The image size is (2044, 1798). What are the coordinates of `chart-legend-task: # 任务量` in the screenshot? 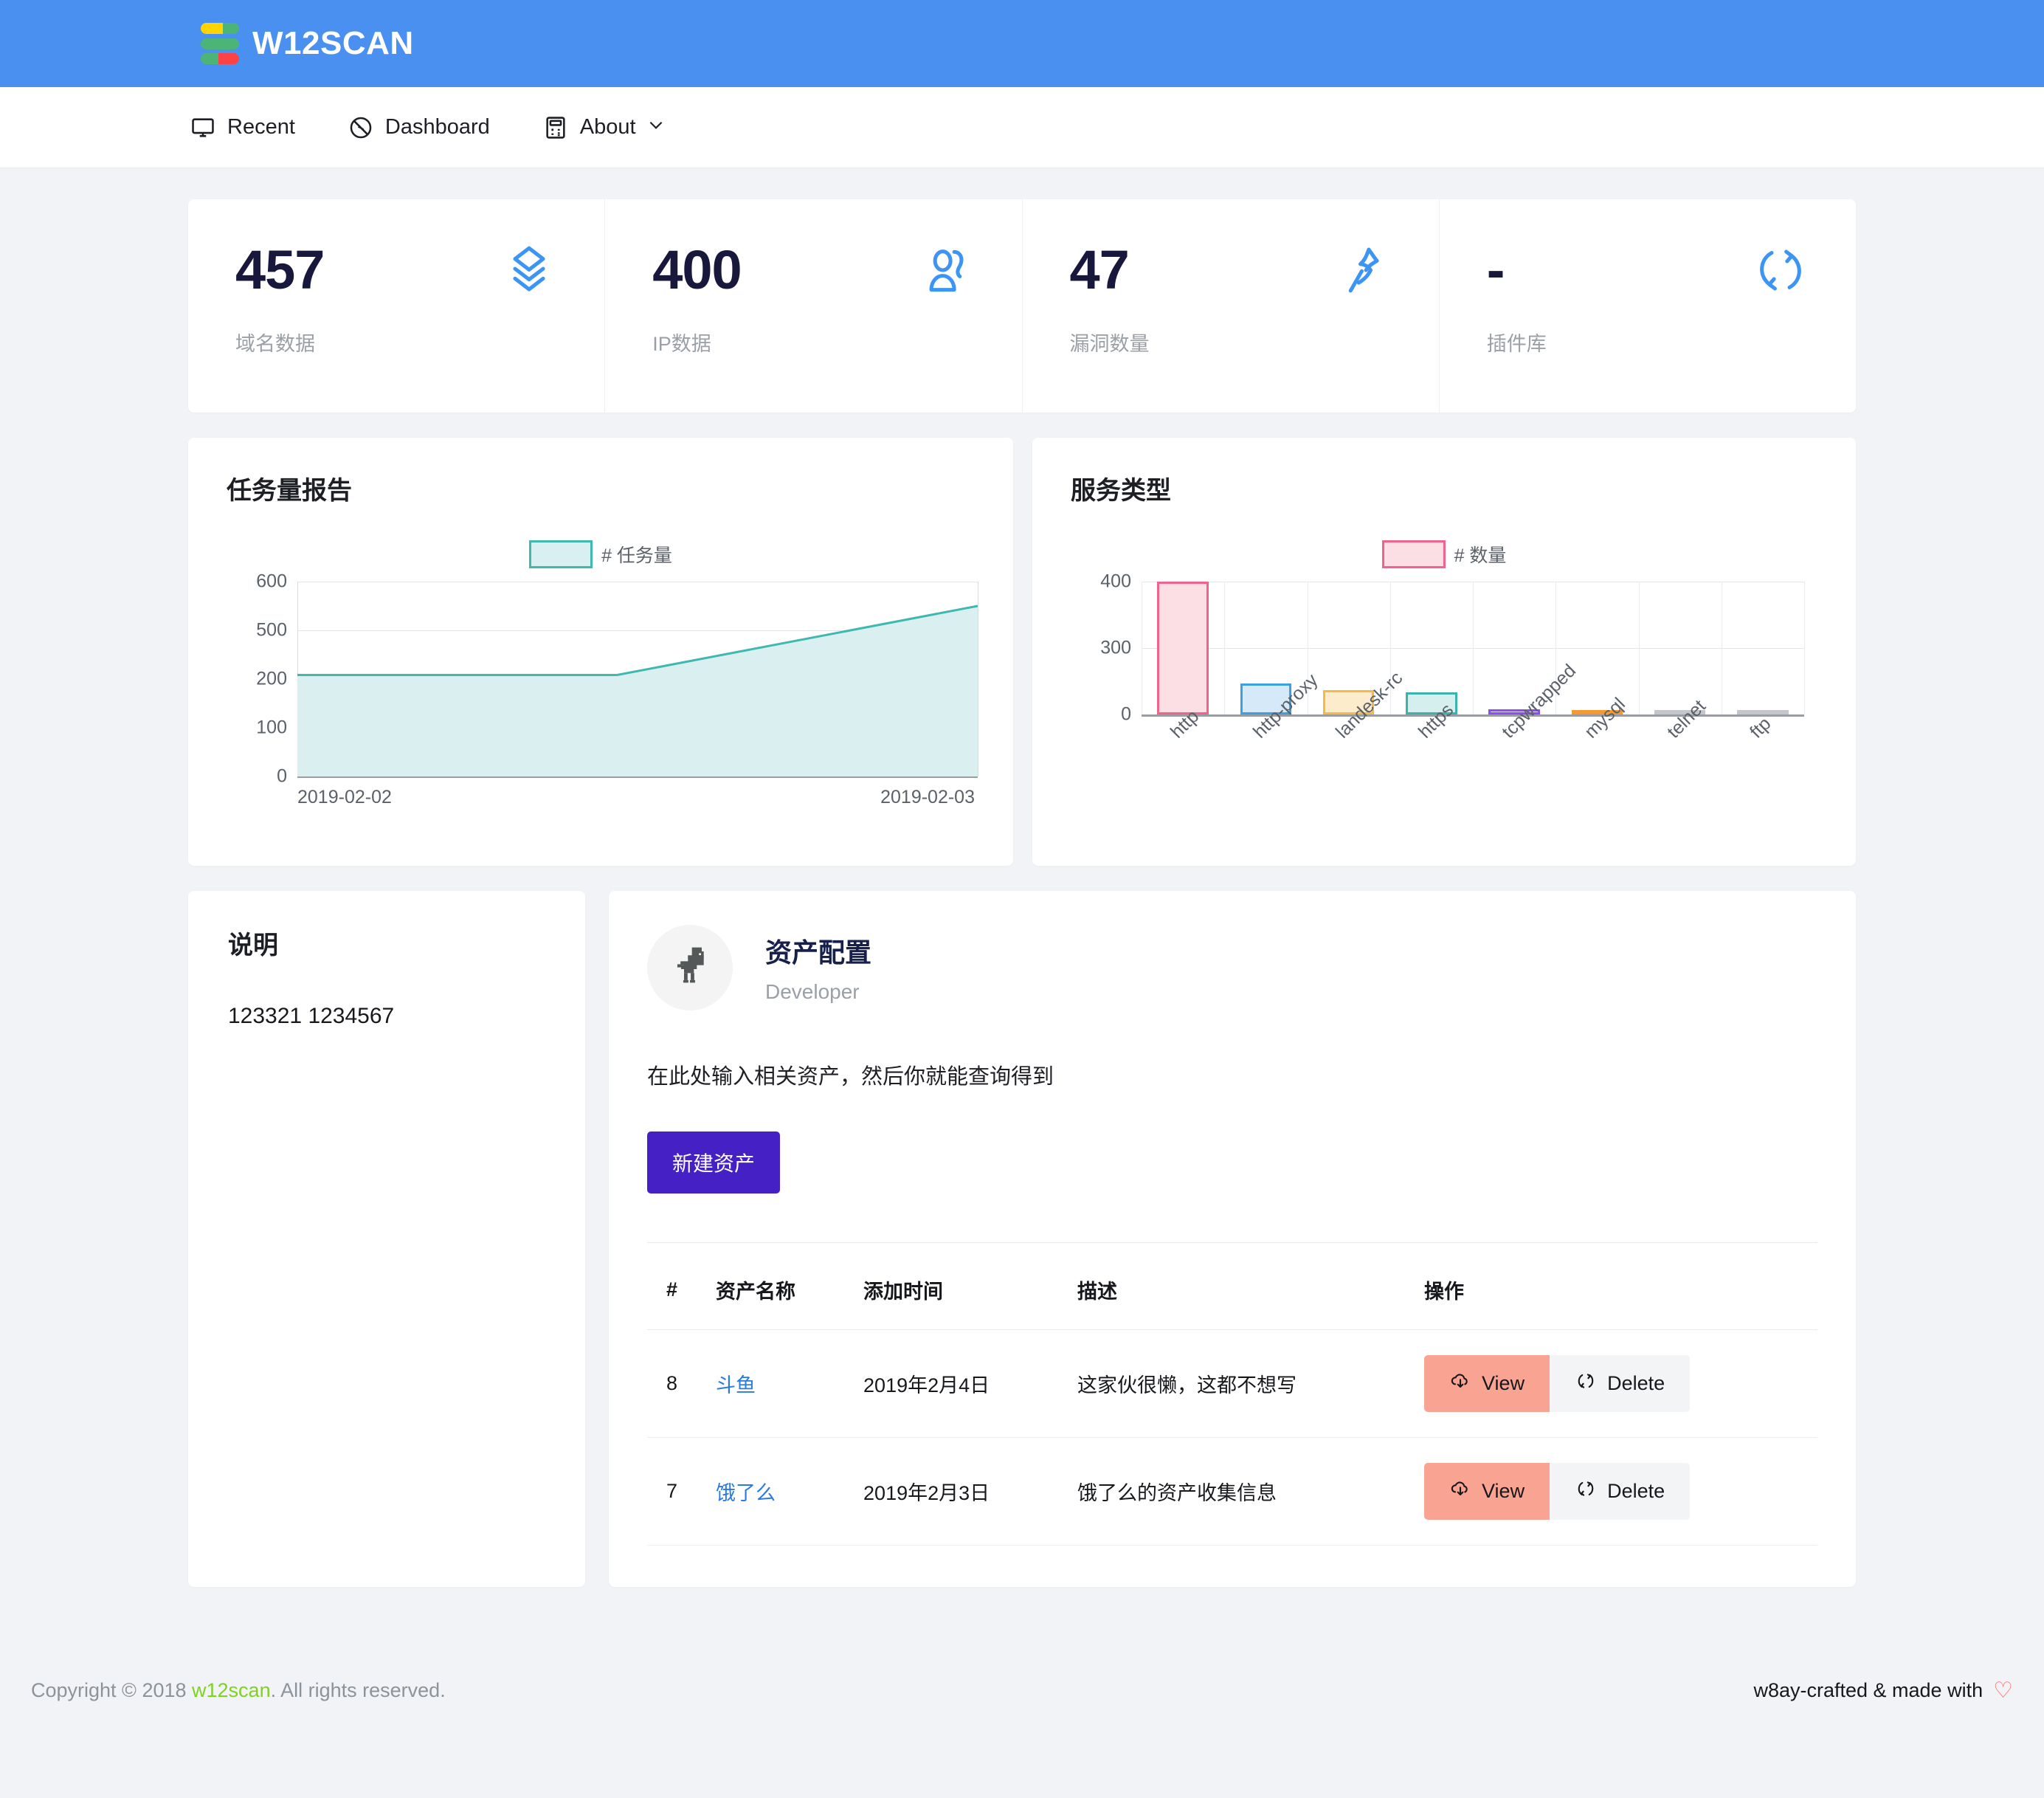 It's located at (601, 554).